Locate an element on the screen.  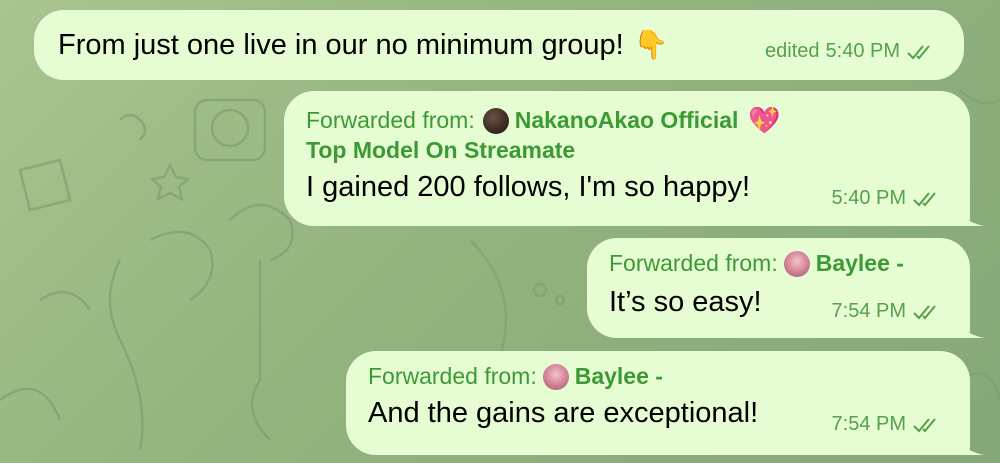
sparkling-heart-icon: 💖 is located at coordinates (764, 120).